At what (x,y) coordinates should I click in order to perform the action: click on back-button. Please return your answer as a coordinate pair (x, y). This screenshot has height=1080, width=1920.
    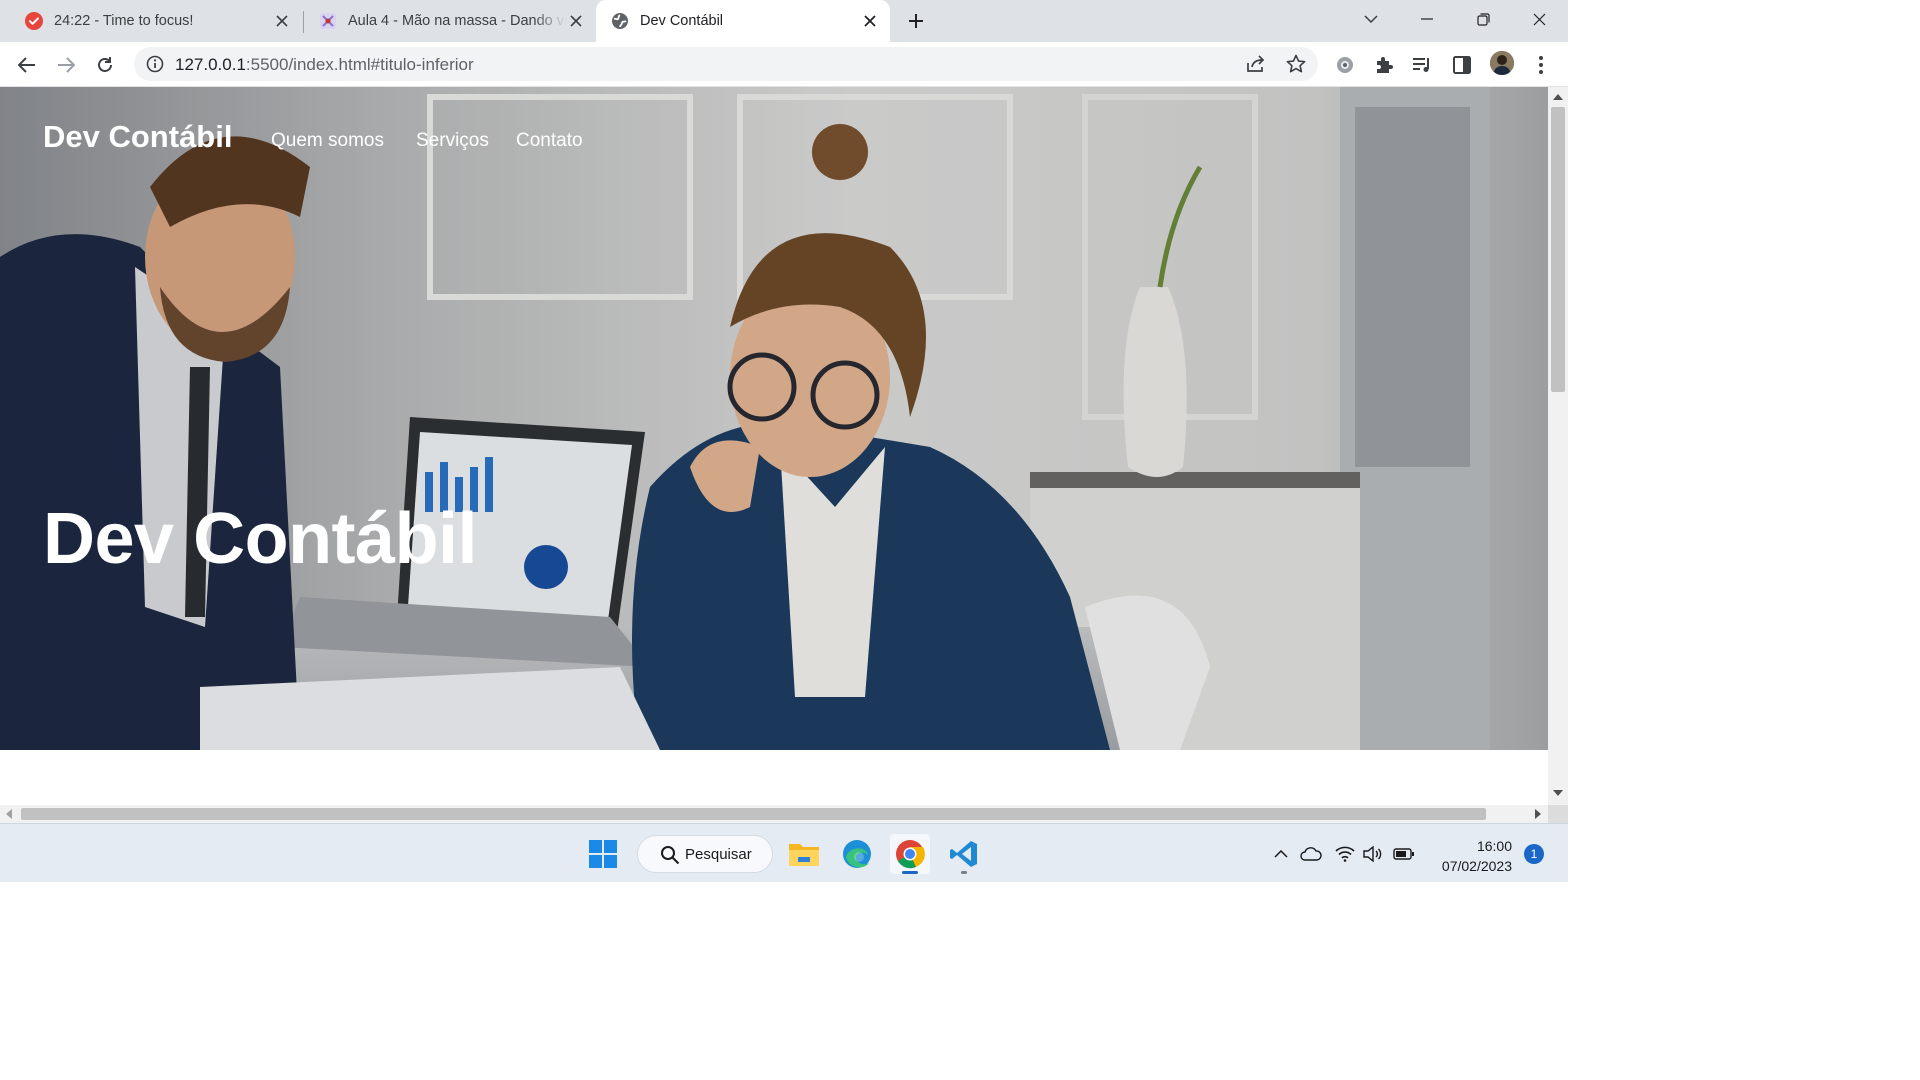
    Looking at the image, I should click on (27, 65).